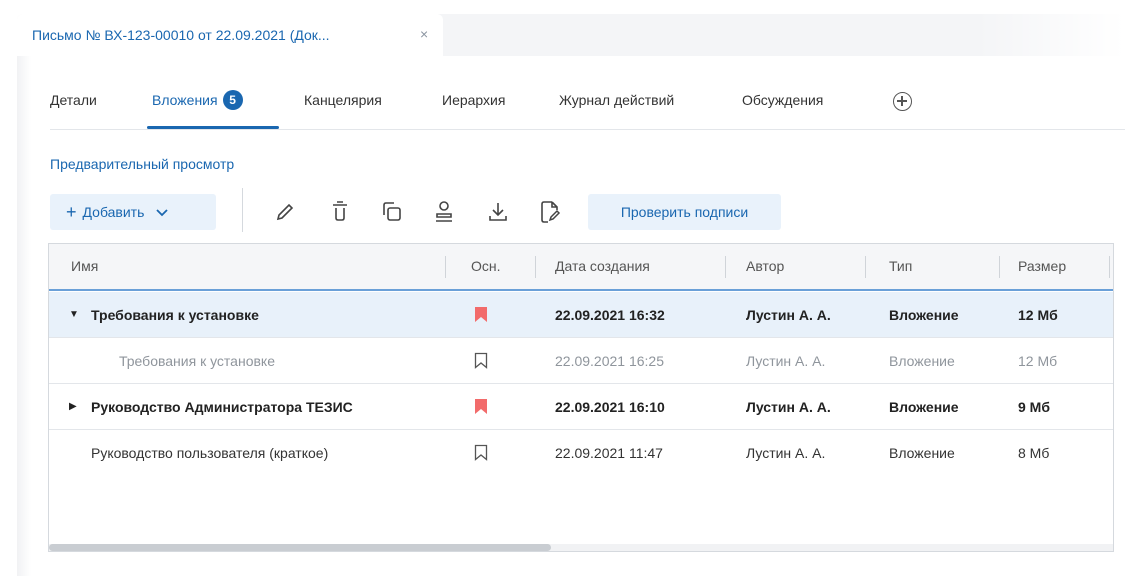  I want to click on tab-hierarchy: Иерархия, so click(473, 108).